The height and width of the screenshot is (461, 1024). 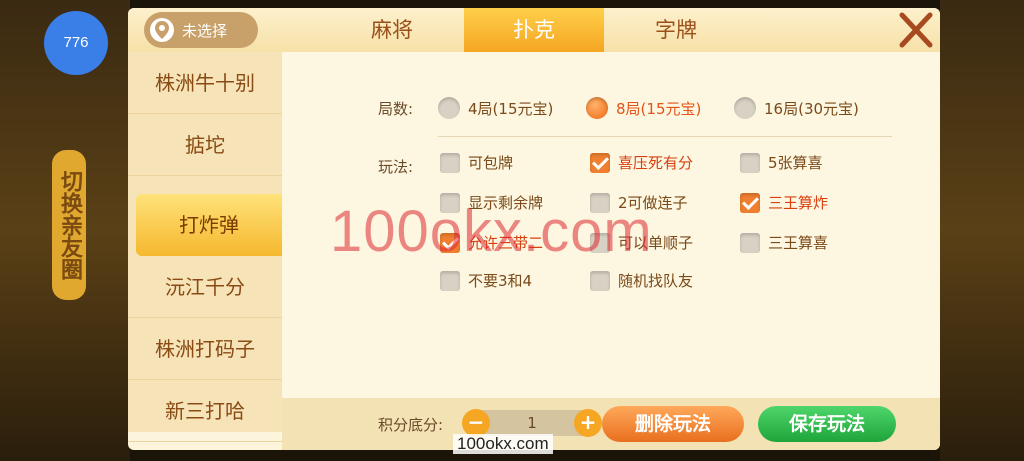 What do you see at coordinates (643, 108) in the screenshot?
I see `rounds-option-8: 8局(15元宝)` at bounding box center [643, 108].